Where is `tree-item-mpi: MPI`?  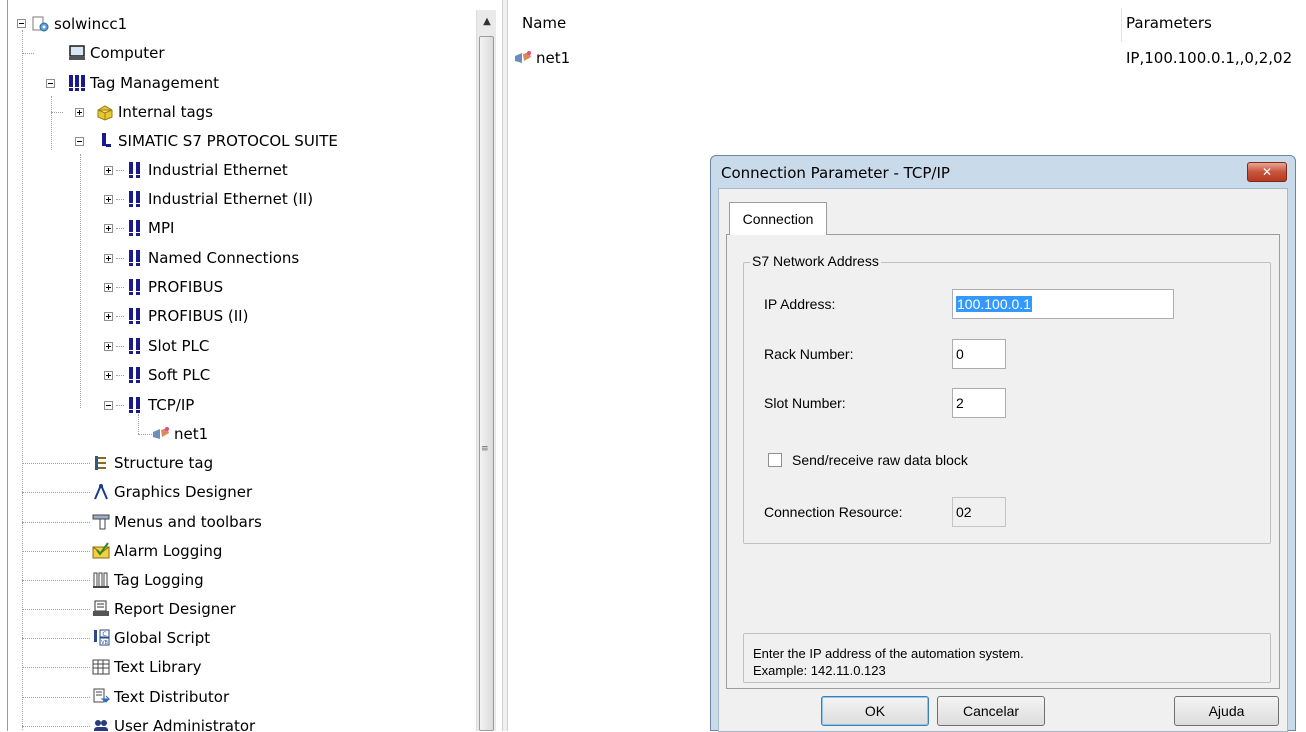
tree-item-mpi: MPI is located at coordinates (150, 228).